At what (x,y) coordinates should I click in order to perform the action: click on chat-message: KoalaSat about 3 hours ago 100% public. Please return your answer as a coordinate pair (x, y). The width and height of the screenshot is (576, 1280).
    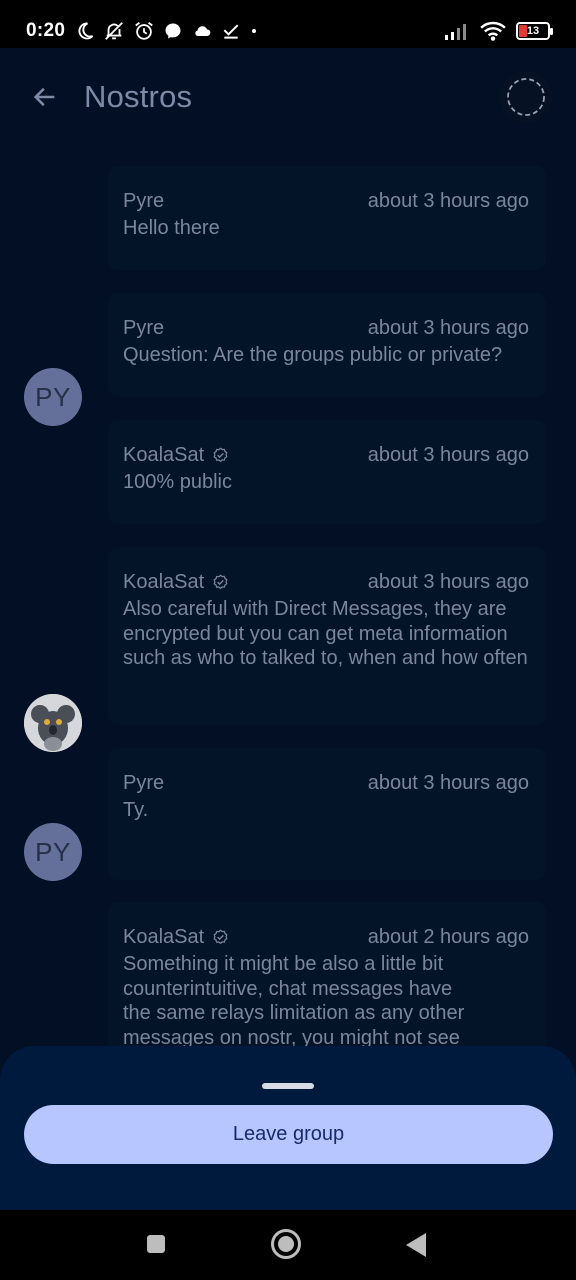
    Looking at the image, I should click on (327, 472).